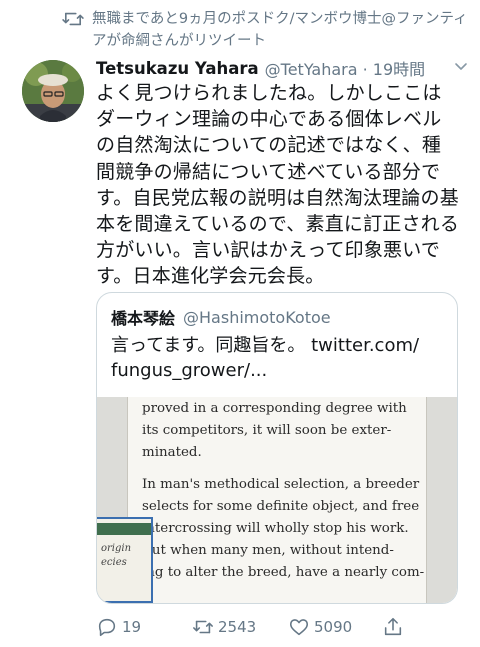 This screenshot has height=647, width=480. I want to click on retweet-attribution-text: 無職まであと9ヵ月のポスドク/マンボウ博士@ファンティアが命綱さんがリツイート, so click(280, 30).